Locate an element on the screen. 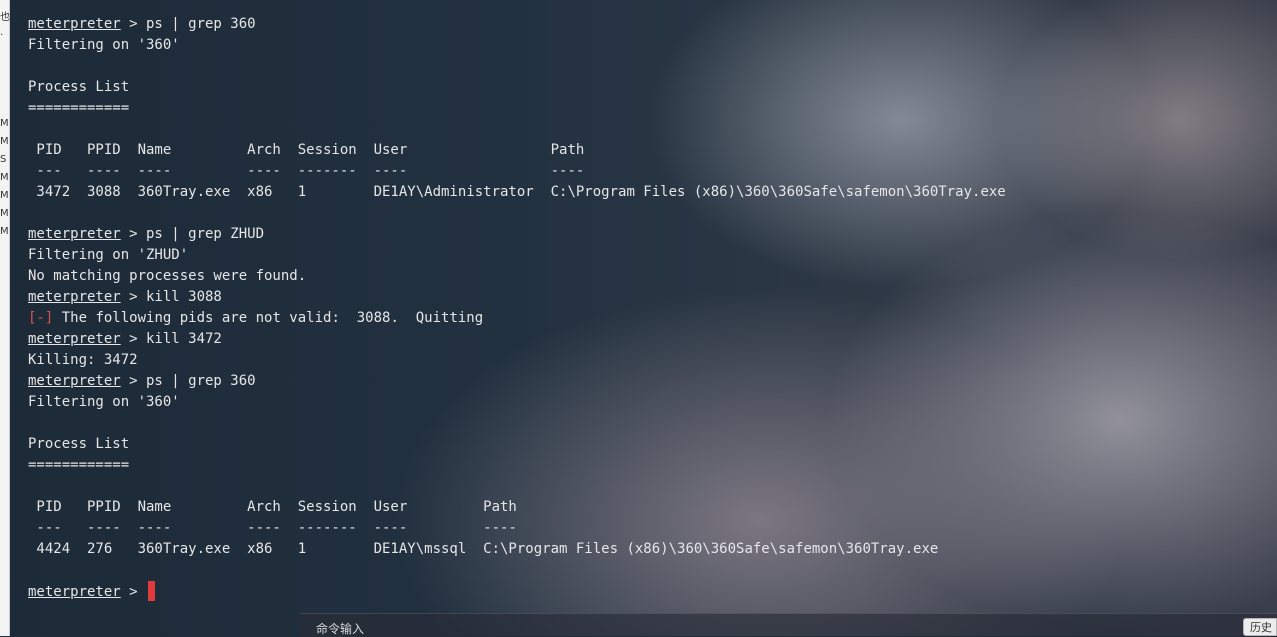 The image size is (1277, 637). command-text: > is located at coordinates (133, 592).